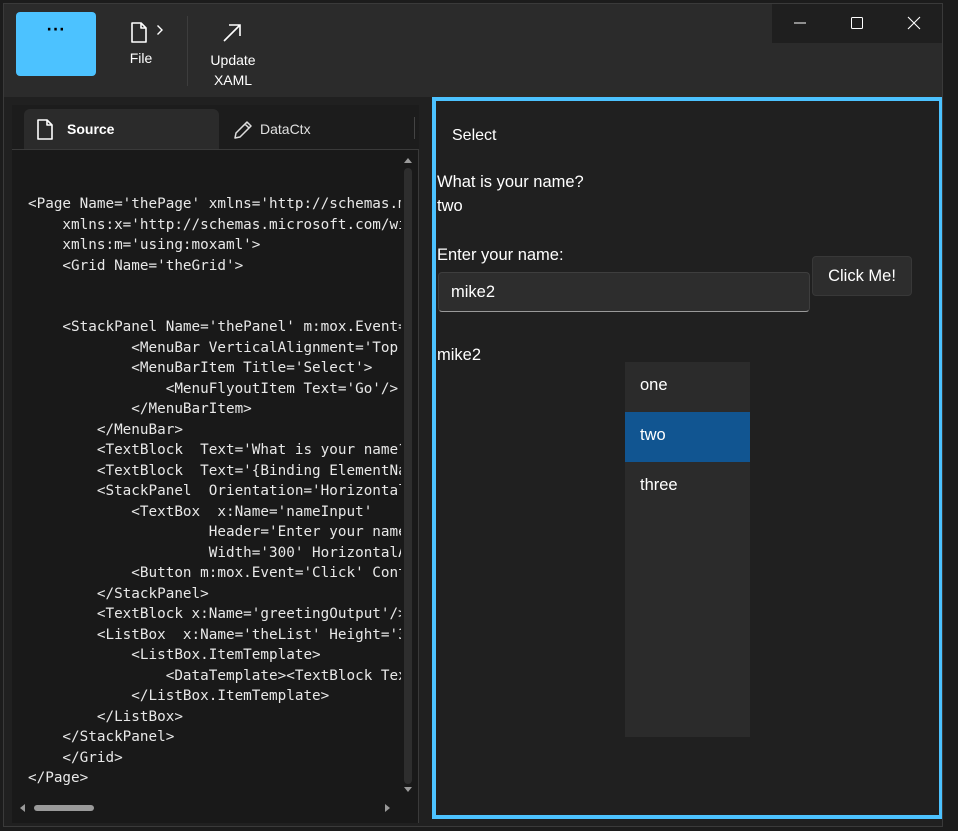  What do you see at coordinates (233, 70) in the screenshot?
I see `update-xaml-label: Update XAML` at bounding box center [233, 70].